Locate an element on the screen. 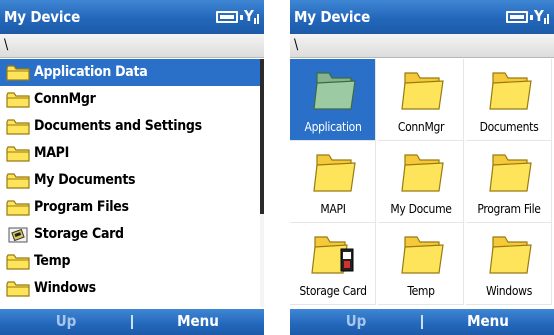 Image resolution: width=554 pixels, height=335 pixels. grid-item: Windows is located at coordinates (509, 264).